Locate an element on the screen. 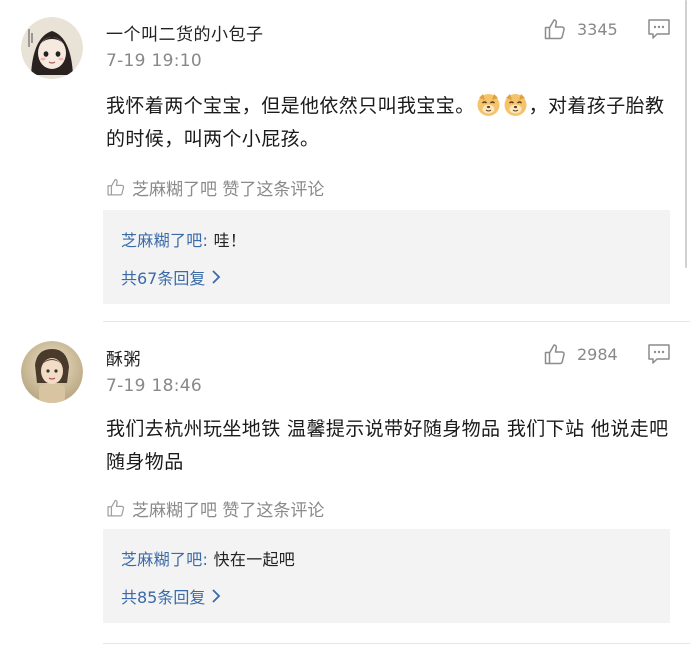  view-replies-link: 共85条回复 is located at coordinates (171, 596).